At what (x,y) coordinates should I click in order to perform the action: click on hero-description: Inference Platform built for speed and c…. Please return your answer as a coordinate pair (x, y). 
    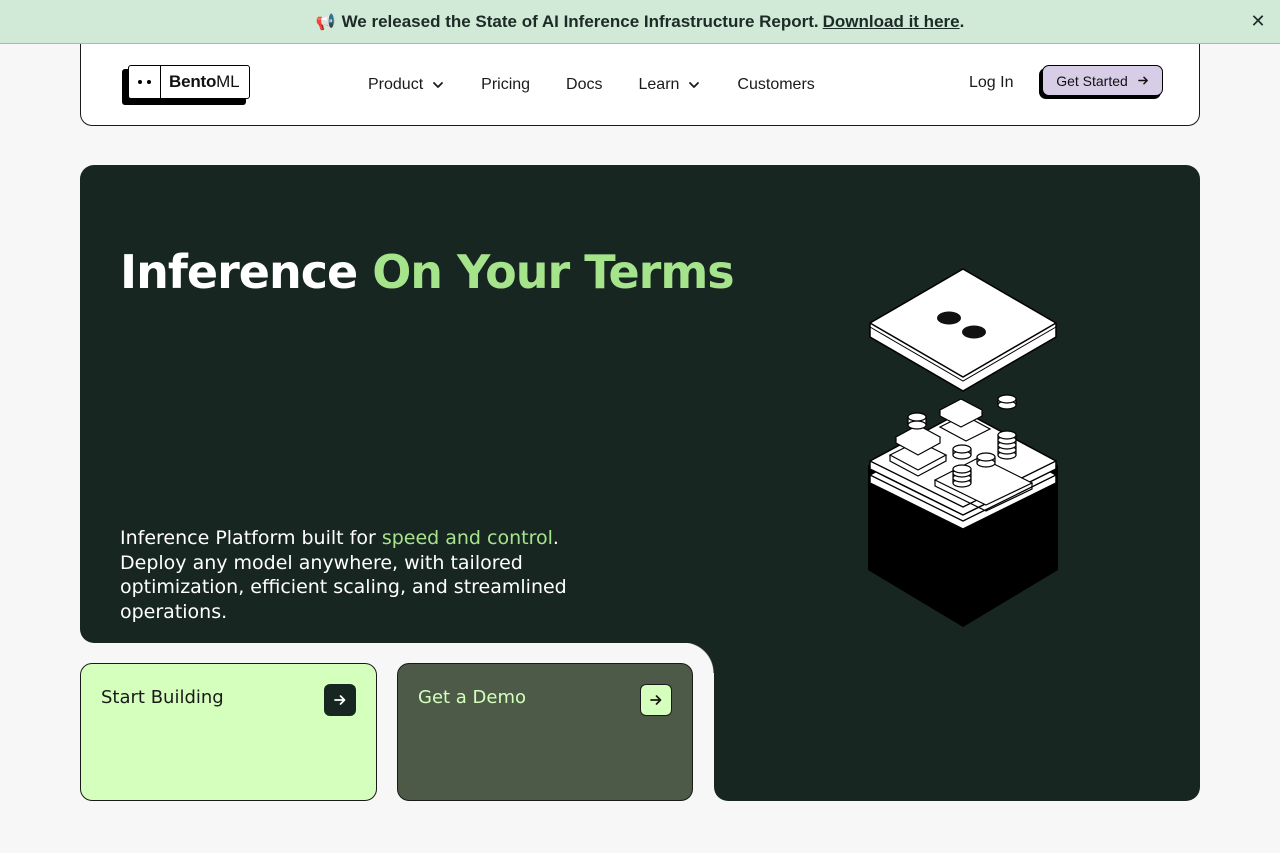
    Looking at the image, I should click on (343, 575).